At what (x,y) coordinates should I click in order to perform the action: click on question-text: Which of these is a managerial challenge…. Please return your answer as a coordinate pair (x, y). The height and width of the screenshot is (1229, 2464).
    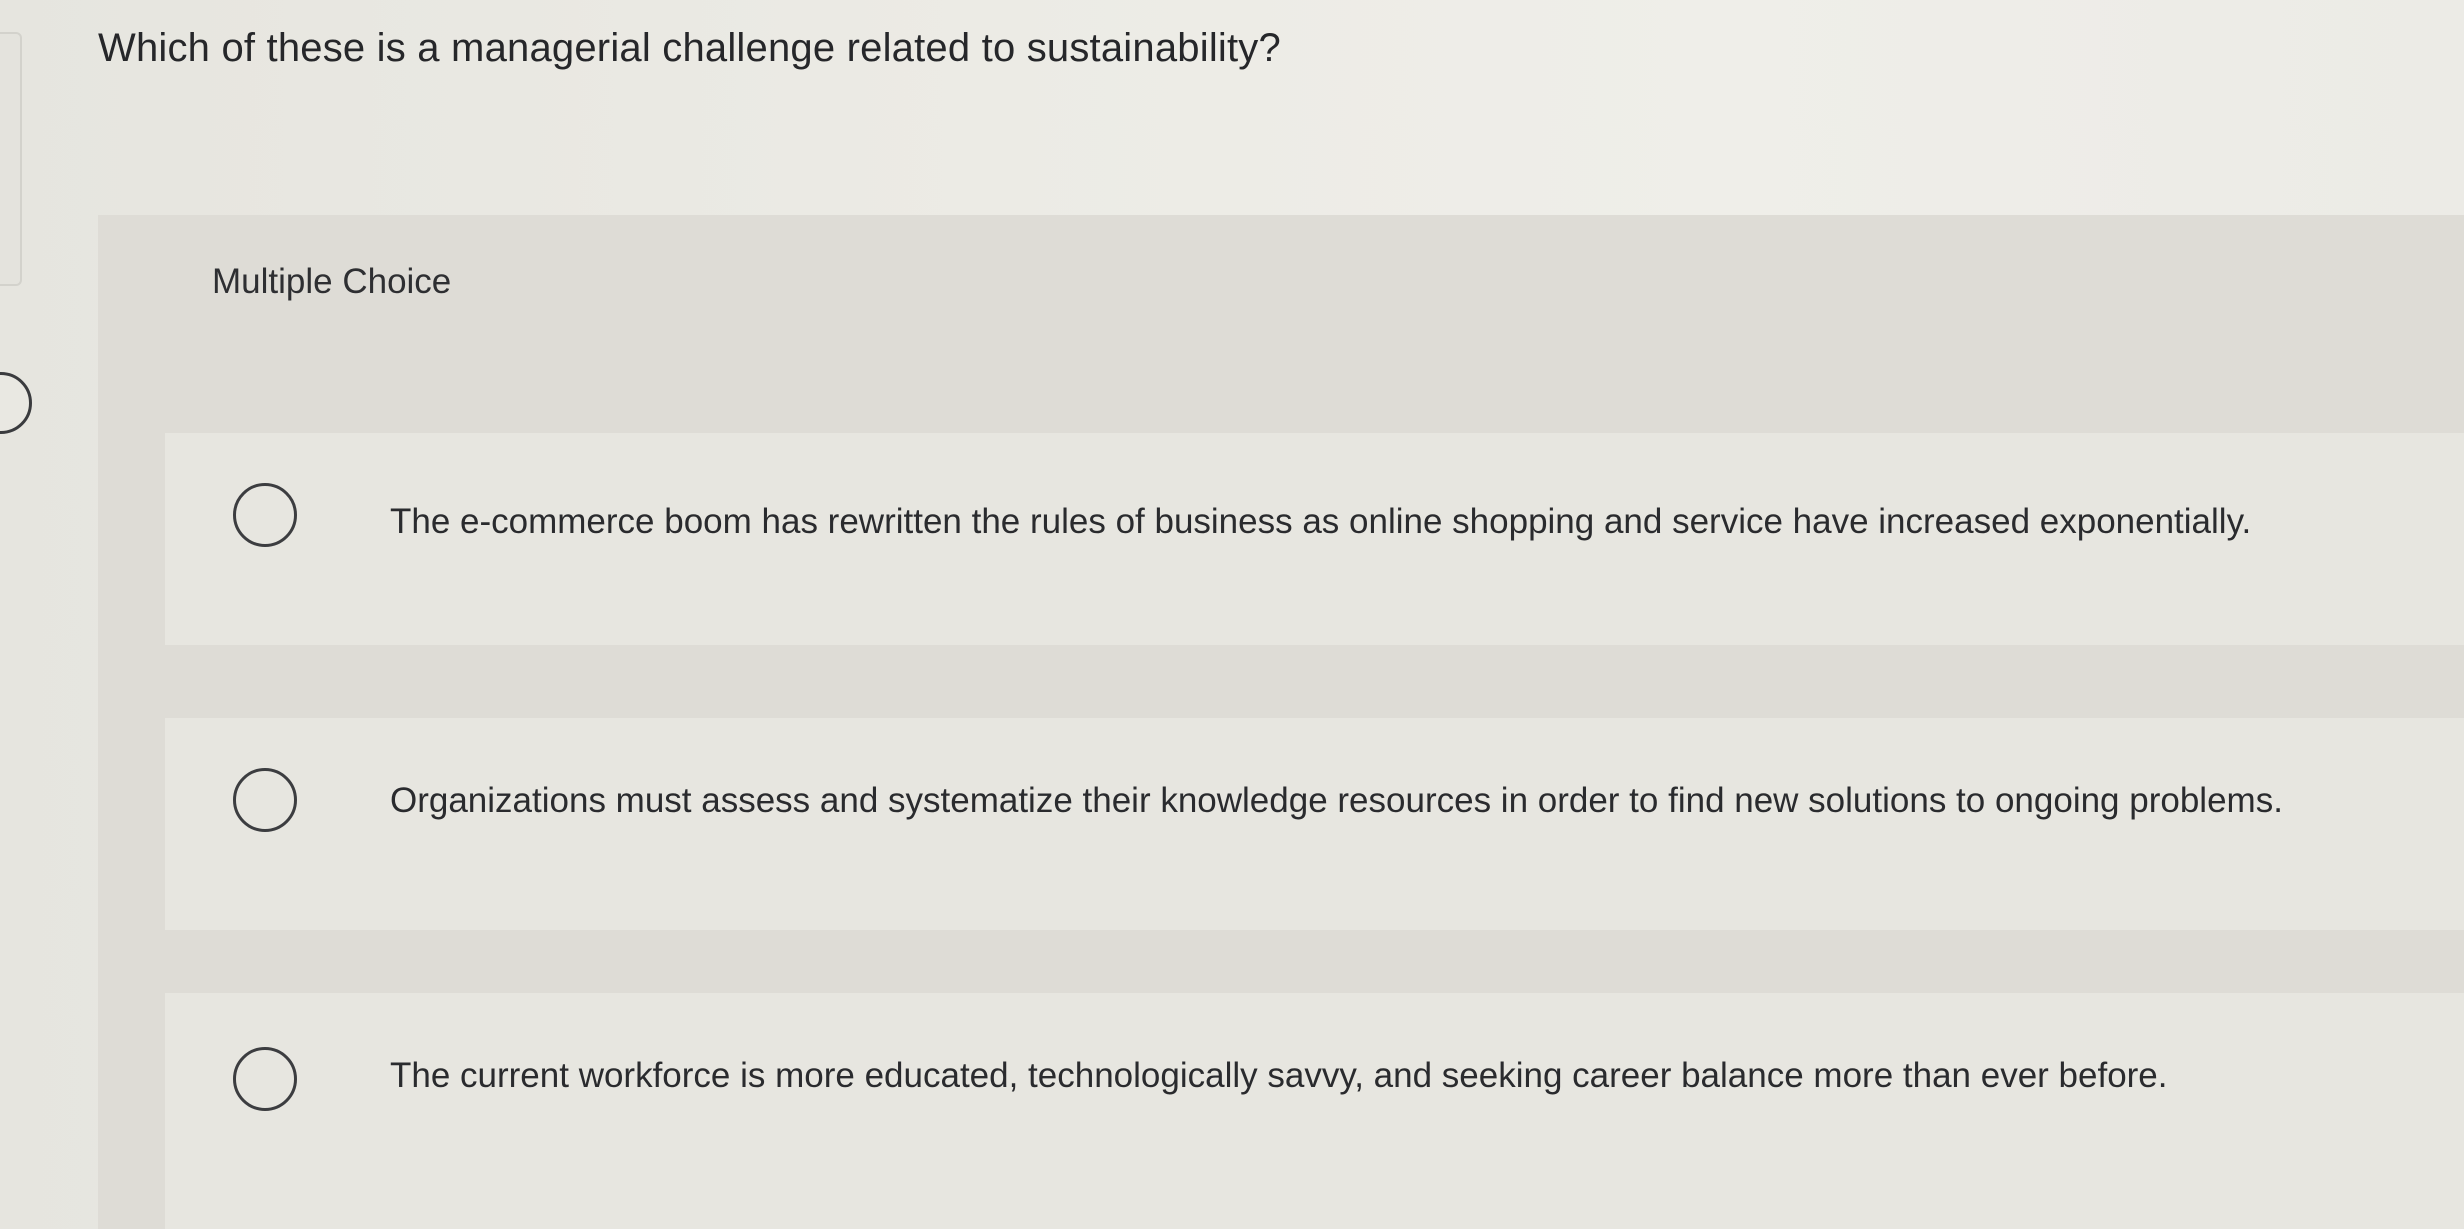
    Looking at the image, I should click on (689, 48).